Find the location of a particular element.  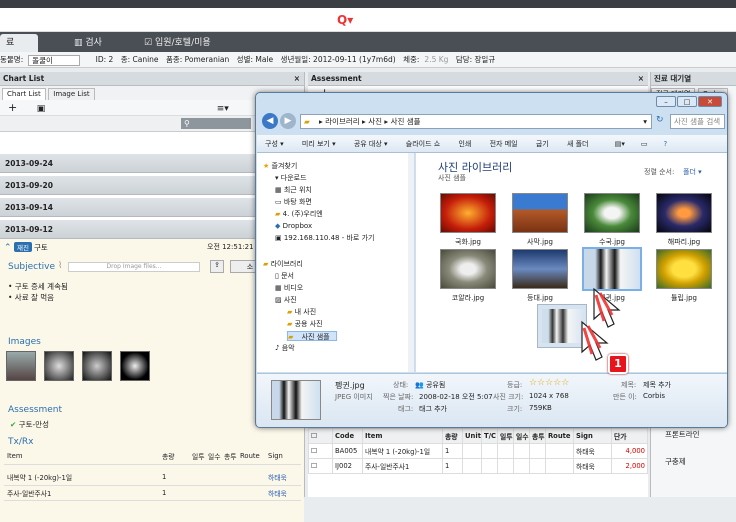

tags-input: 태그 추가 is located at coordinates (433, 409).